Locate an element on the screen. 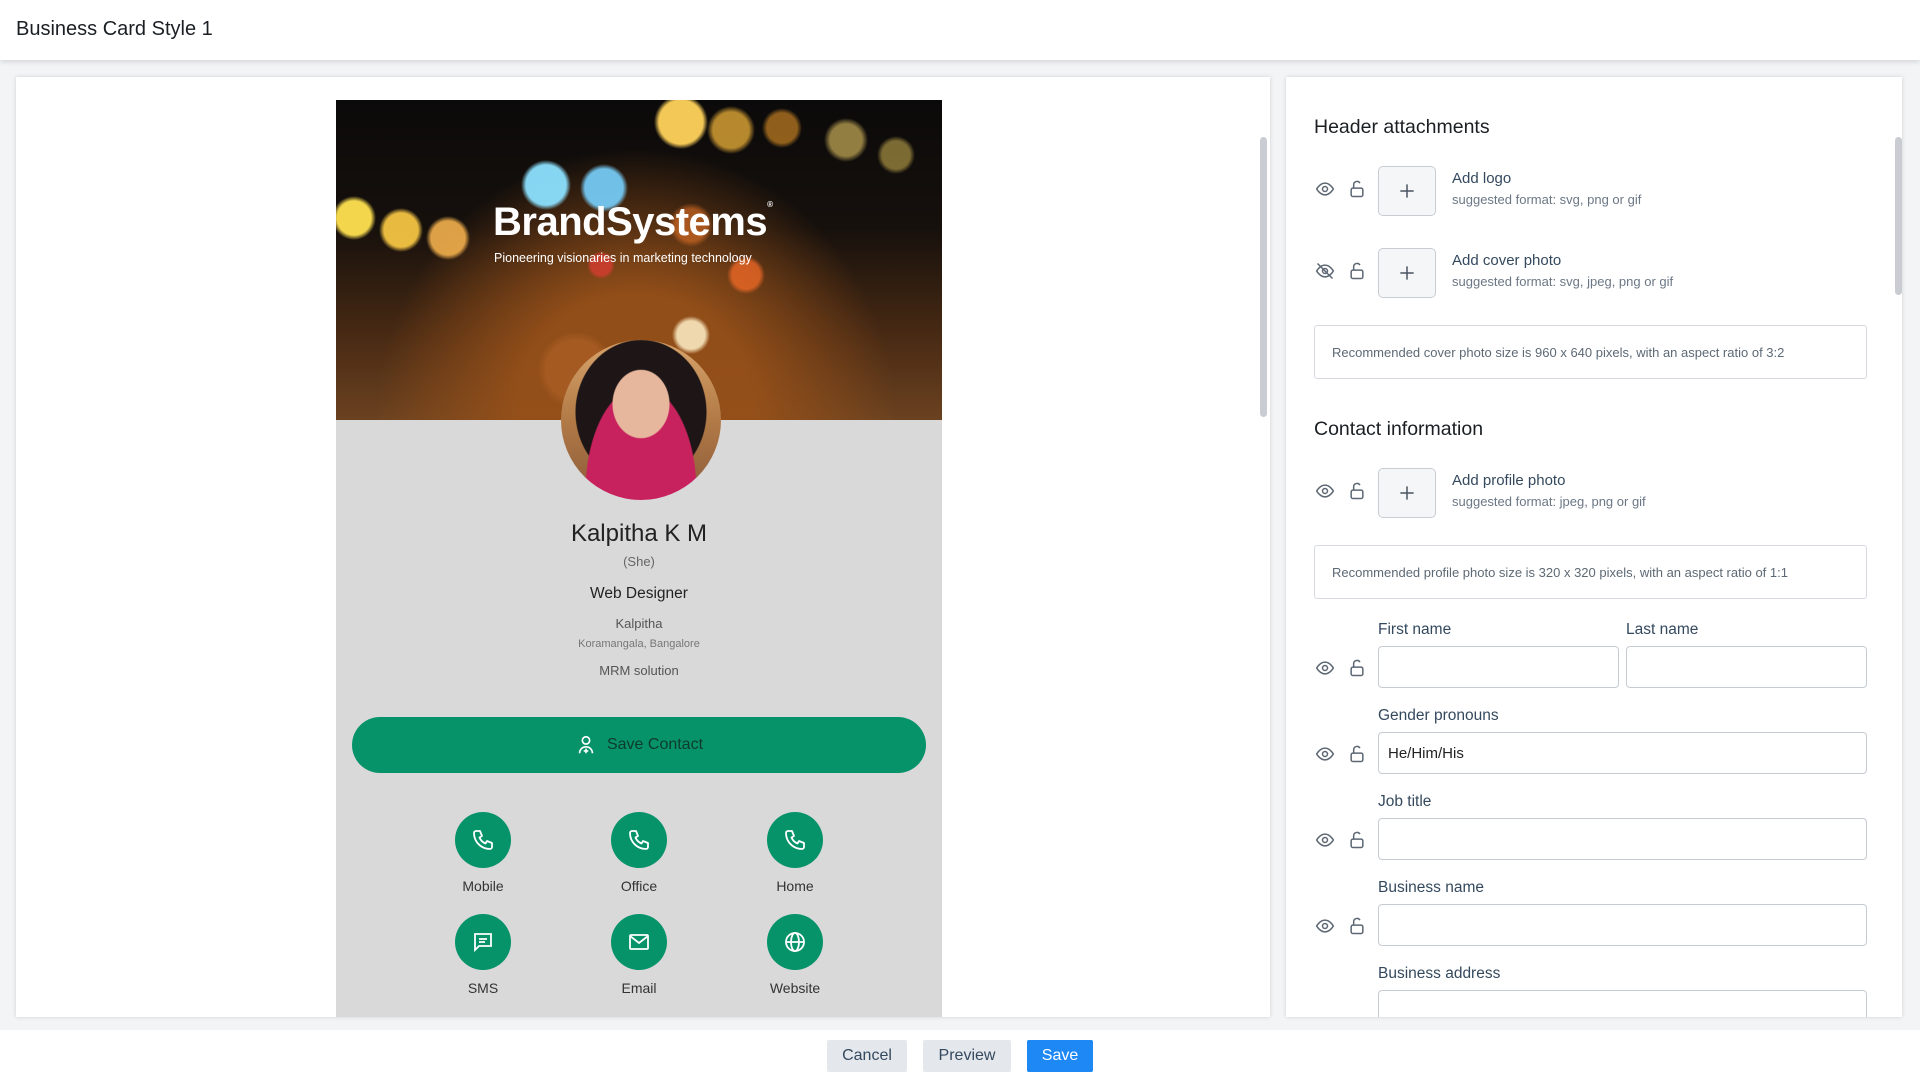  sms-label: SMS is located at coordinates (483, 988).